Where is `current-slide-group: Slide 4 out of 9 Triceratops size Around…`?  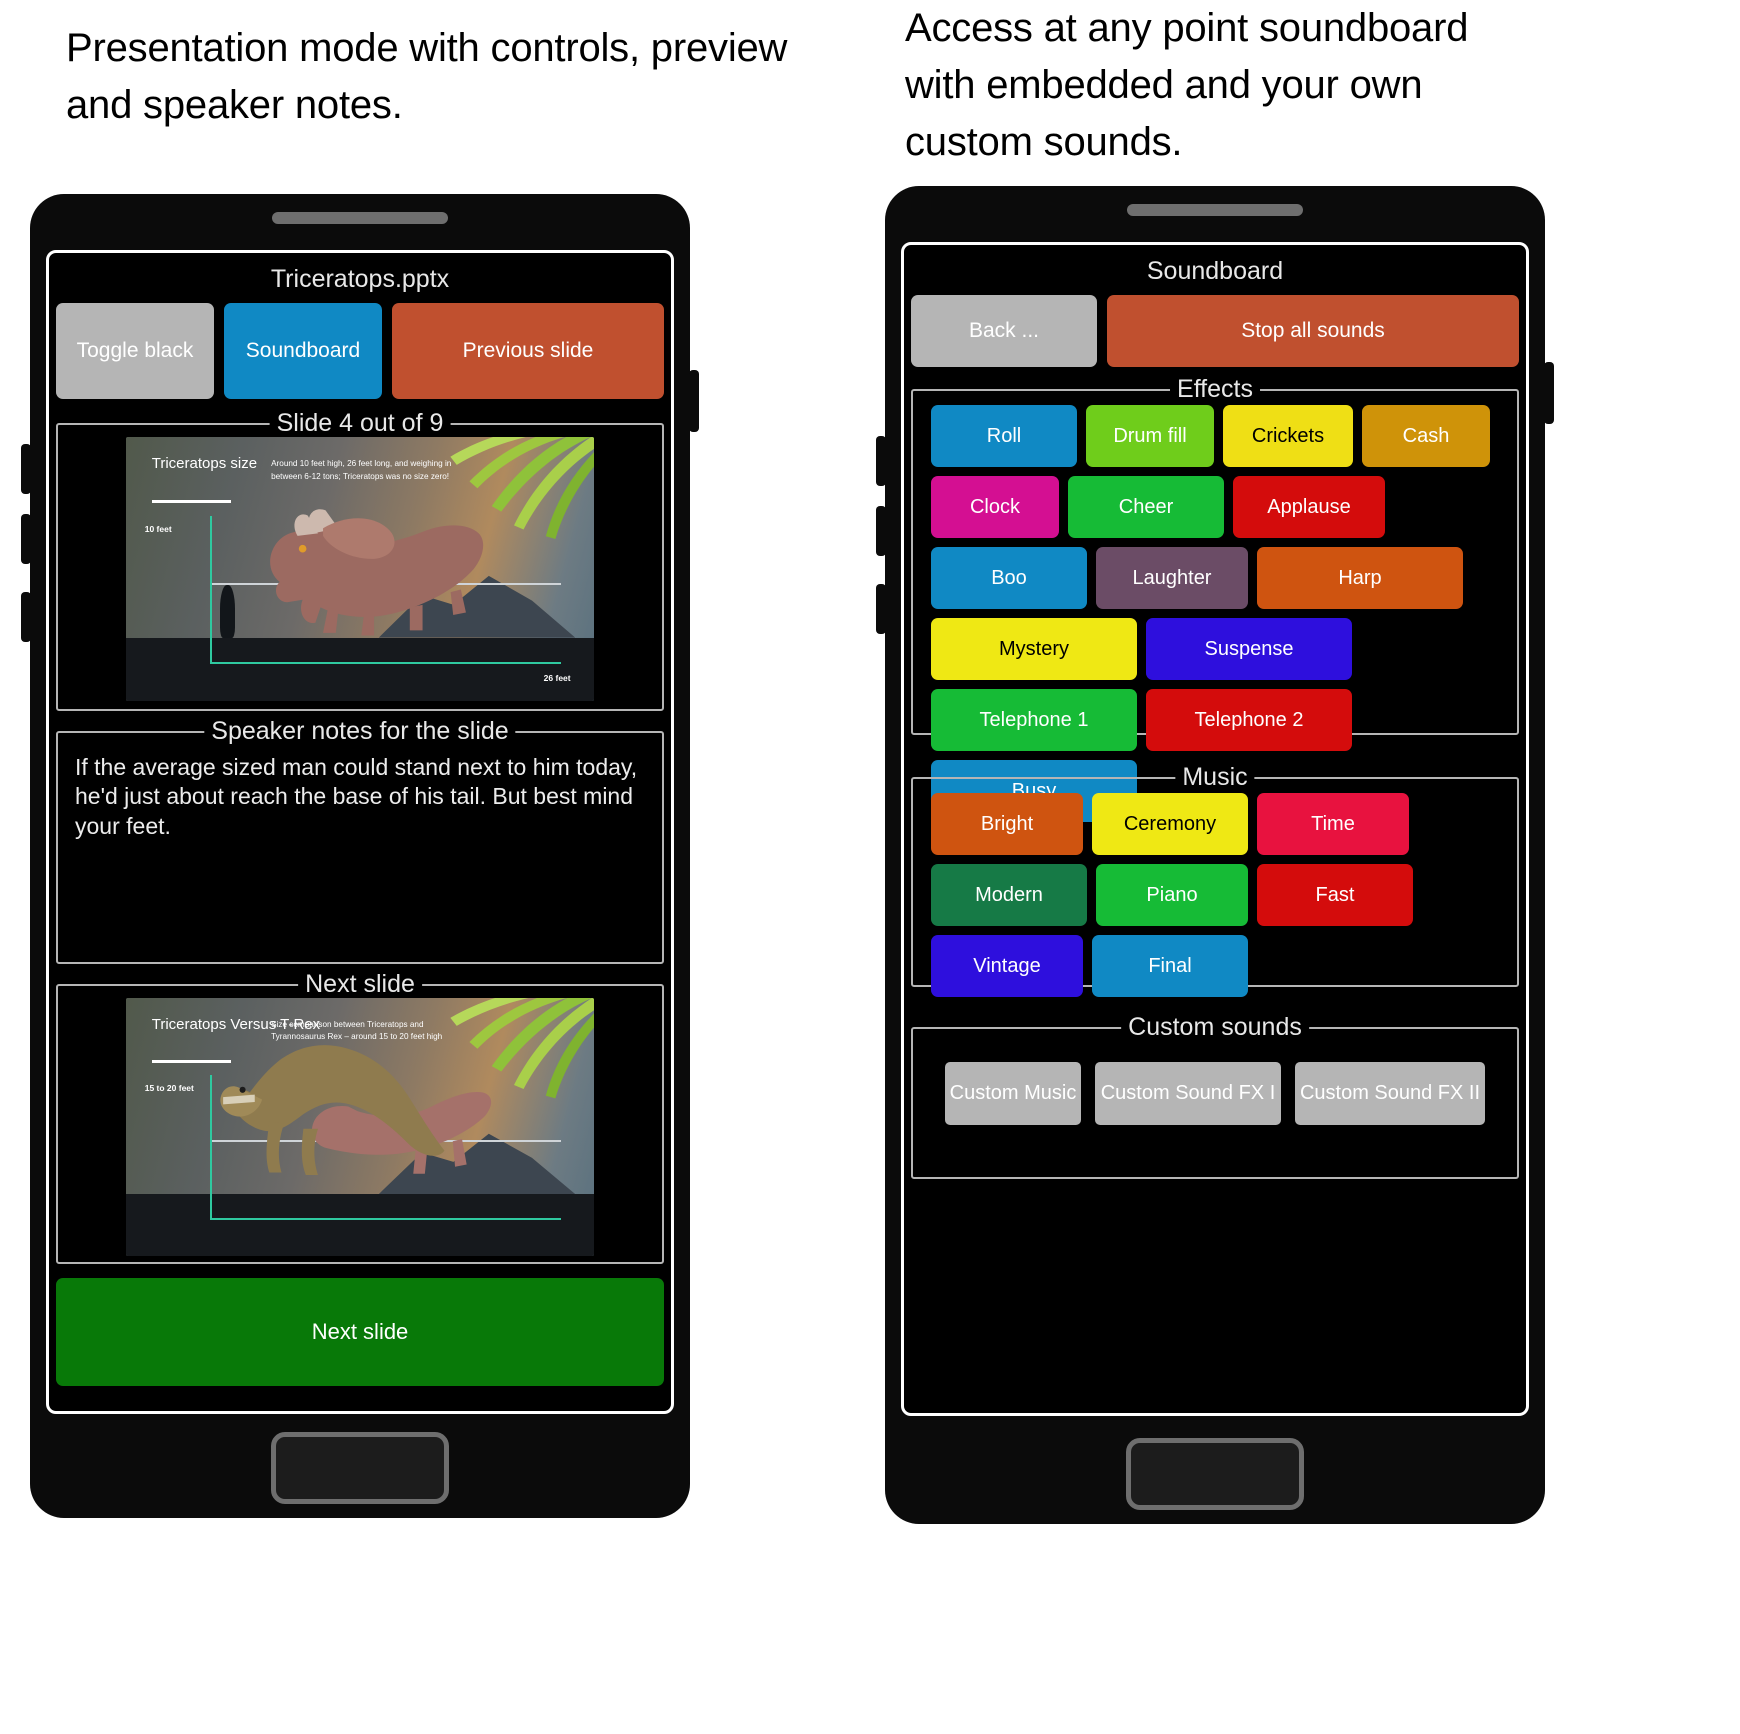 current-slide-group: Slide 4 out of 9 Triceratops size Around… is located at coordinates (360, 561).